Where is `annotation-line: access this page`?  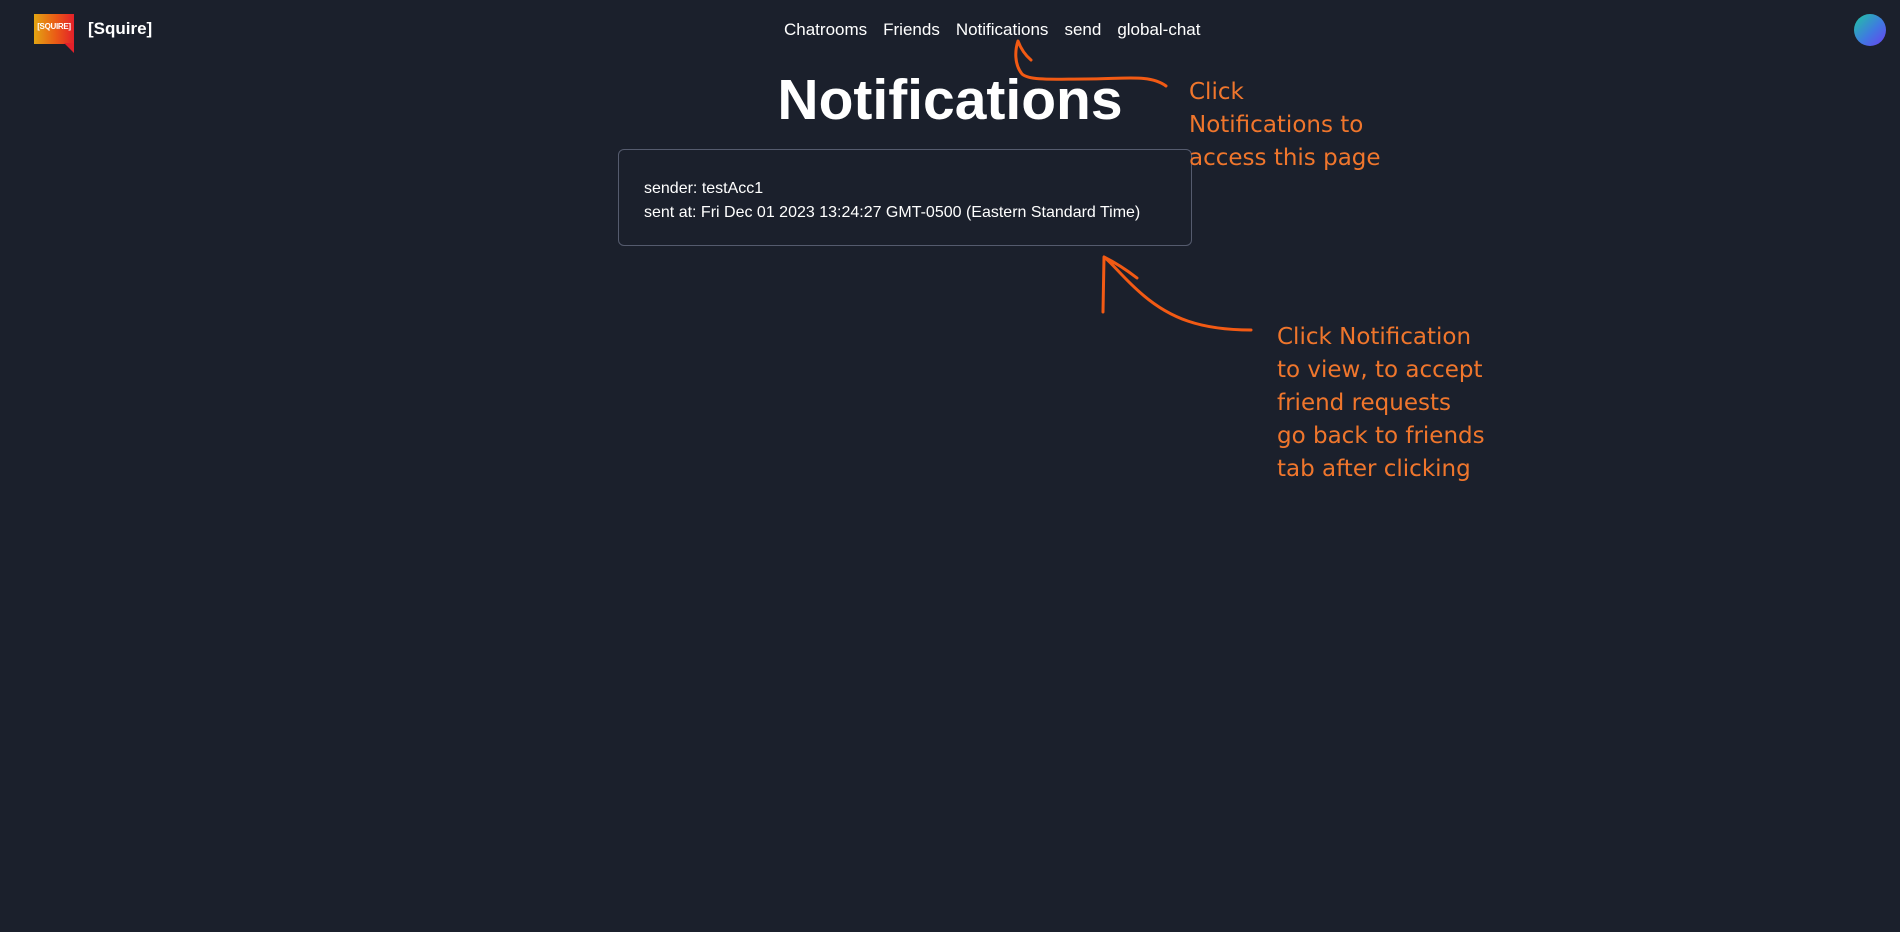
annotation-line: access this page is located at coordinates (1285, 158).